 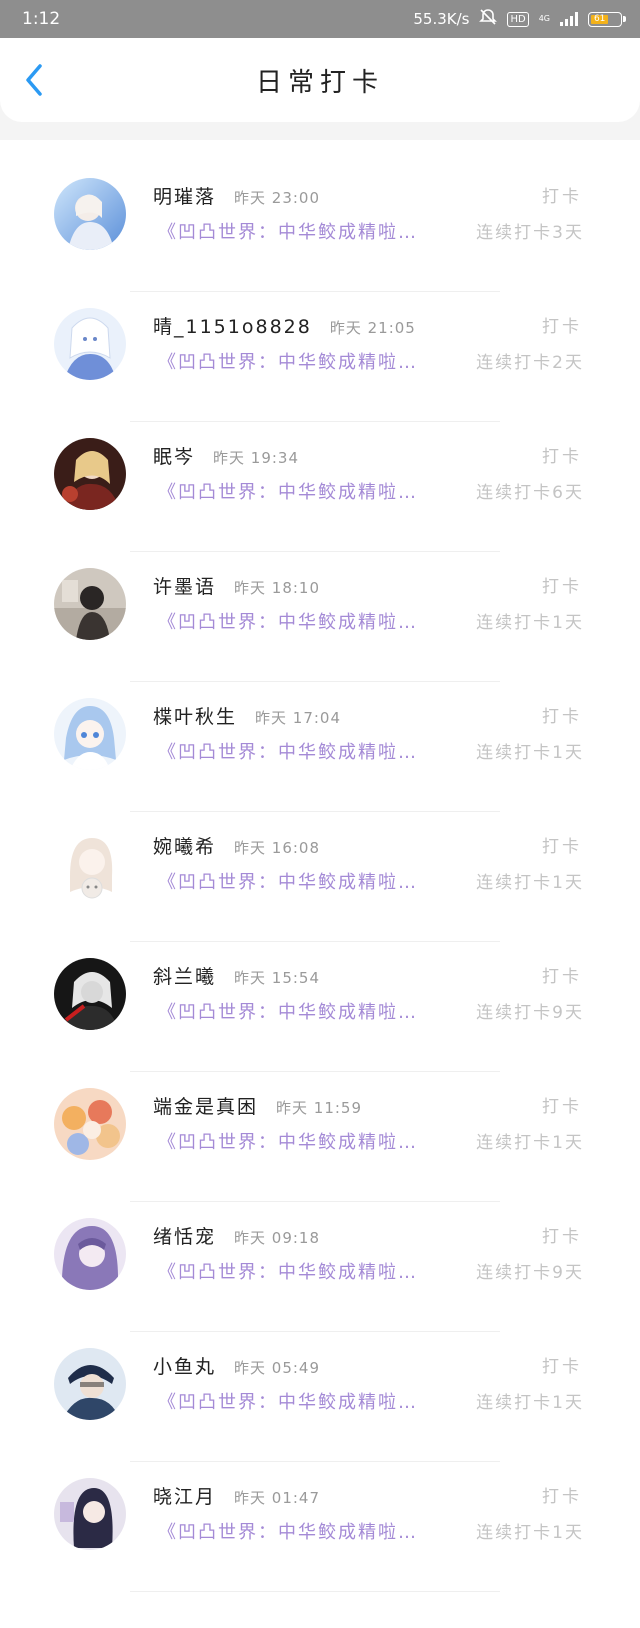 I want to click on checkin-time: 昨天 11:59, so click(x=319, y=1108).